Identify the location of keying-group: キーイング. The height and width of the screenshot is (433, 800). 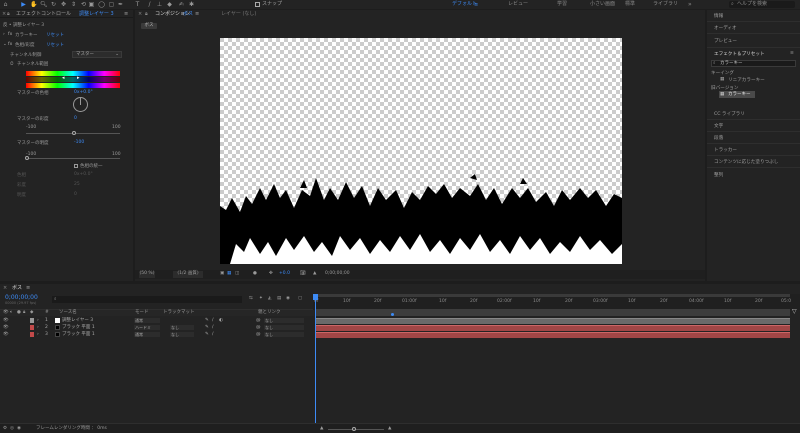
(722, 73).